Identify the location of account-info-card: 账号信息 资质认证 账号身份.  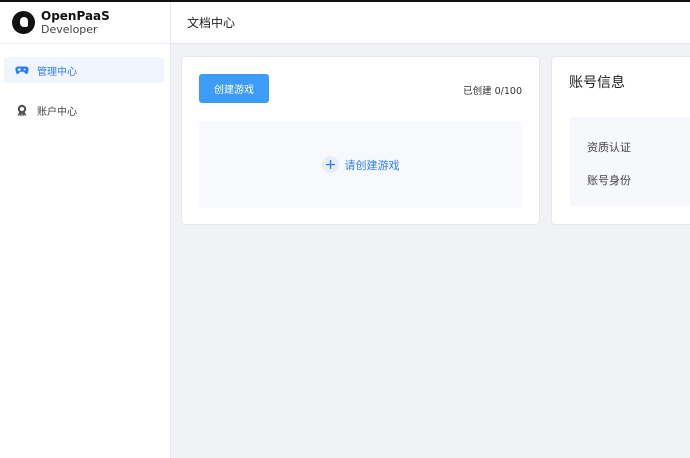
(620, 140).